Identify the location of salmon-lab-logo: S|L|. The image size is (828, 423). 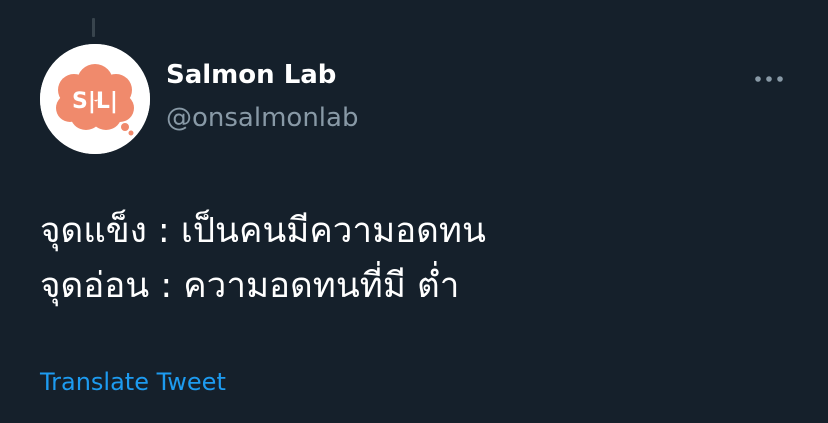
(95, 99).